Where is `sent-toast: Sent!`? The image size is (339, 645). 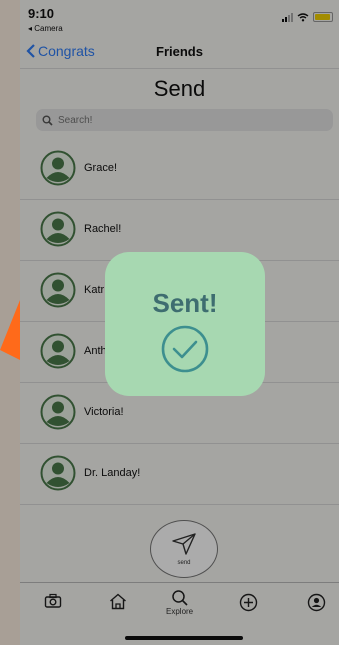
sent-toast: Sent! is located at coordinates (185, 324).